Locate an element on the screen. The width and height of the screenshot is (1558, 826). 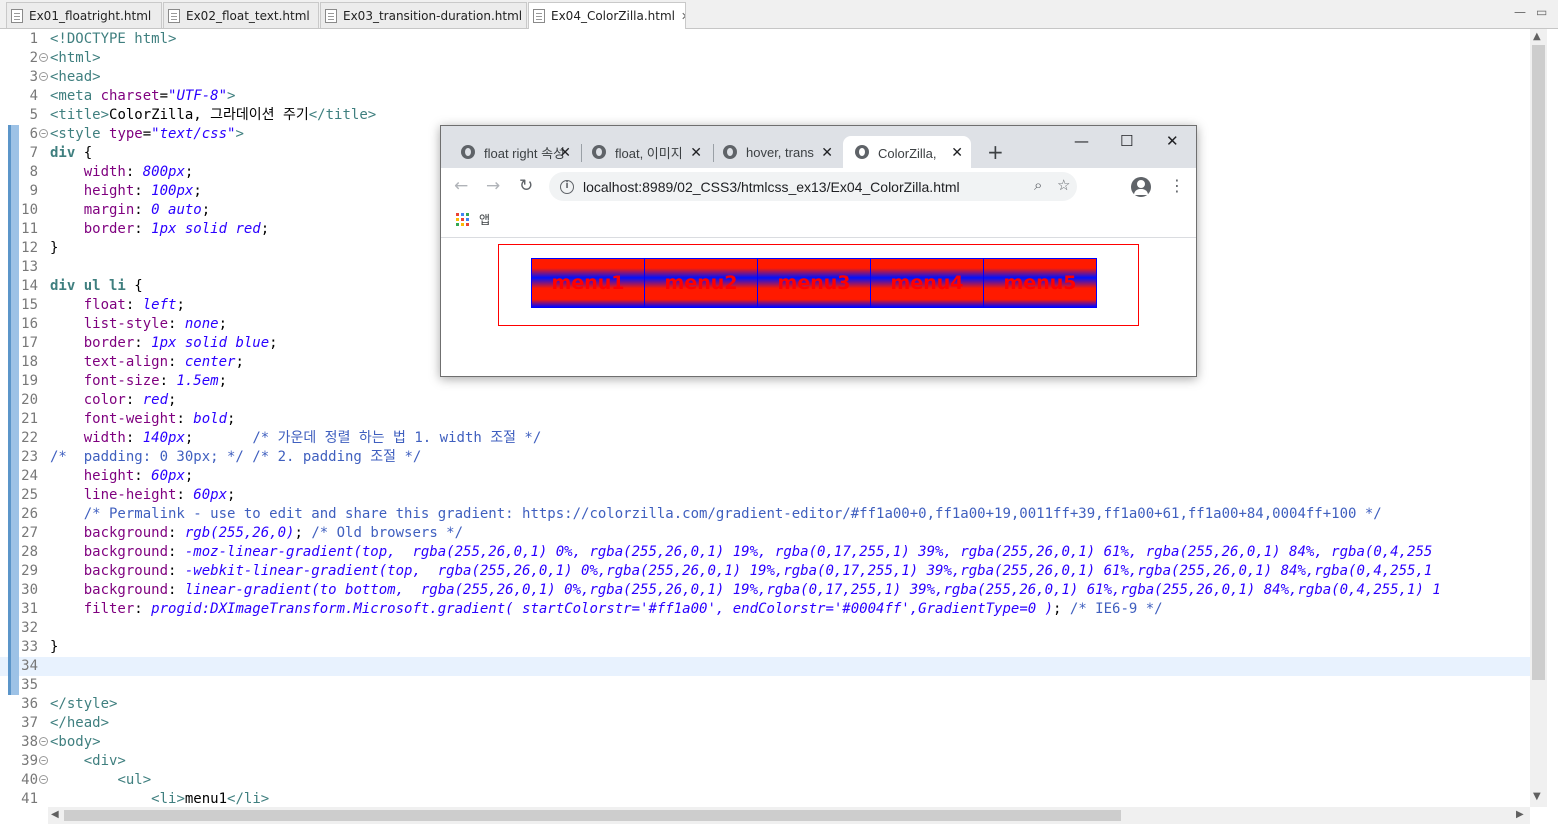
browser-tab-1: float right 속성 ✕ is located at coordinates (510, 152).